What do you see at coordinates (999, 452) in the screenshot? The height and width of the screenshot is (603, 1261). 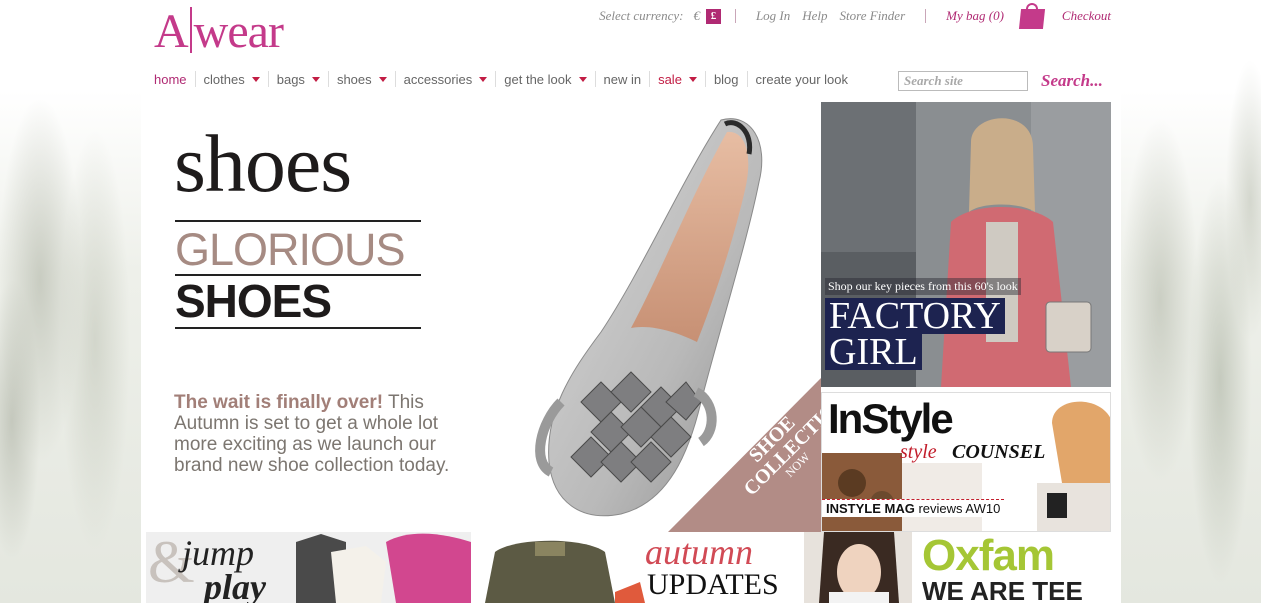 I see `instyle-counsel: COUNSEL` at bounding box center [999, 452].